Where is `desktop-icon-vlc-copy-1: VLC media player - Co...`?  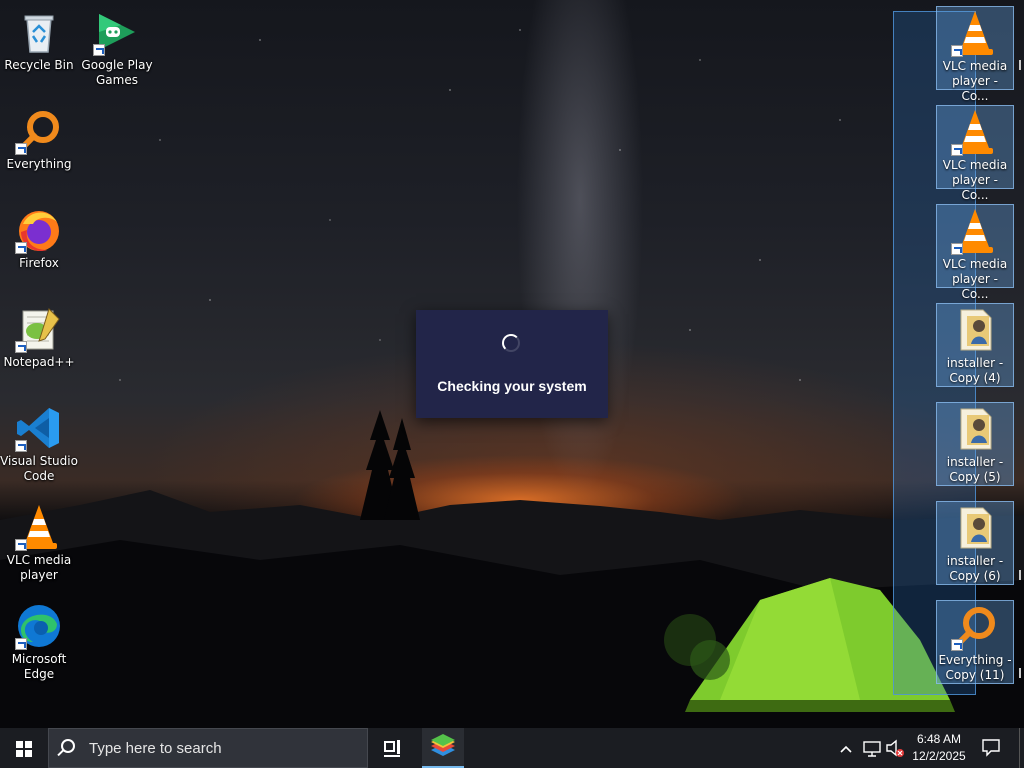 desktop-icon-vlc-copy-1: VLC media player - Co... is located at coordinates (975, 54).